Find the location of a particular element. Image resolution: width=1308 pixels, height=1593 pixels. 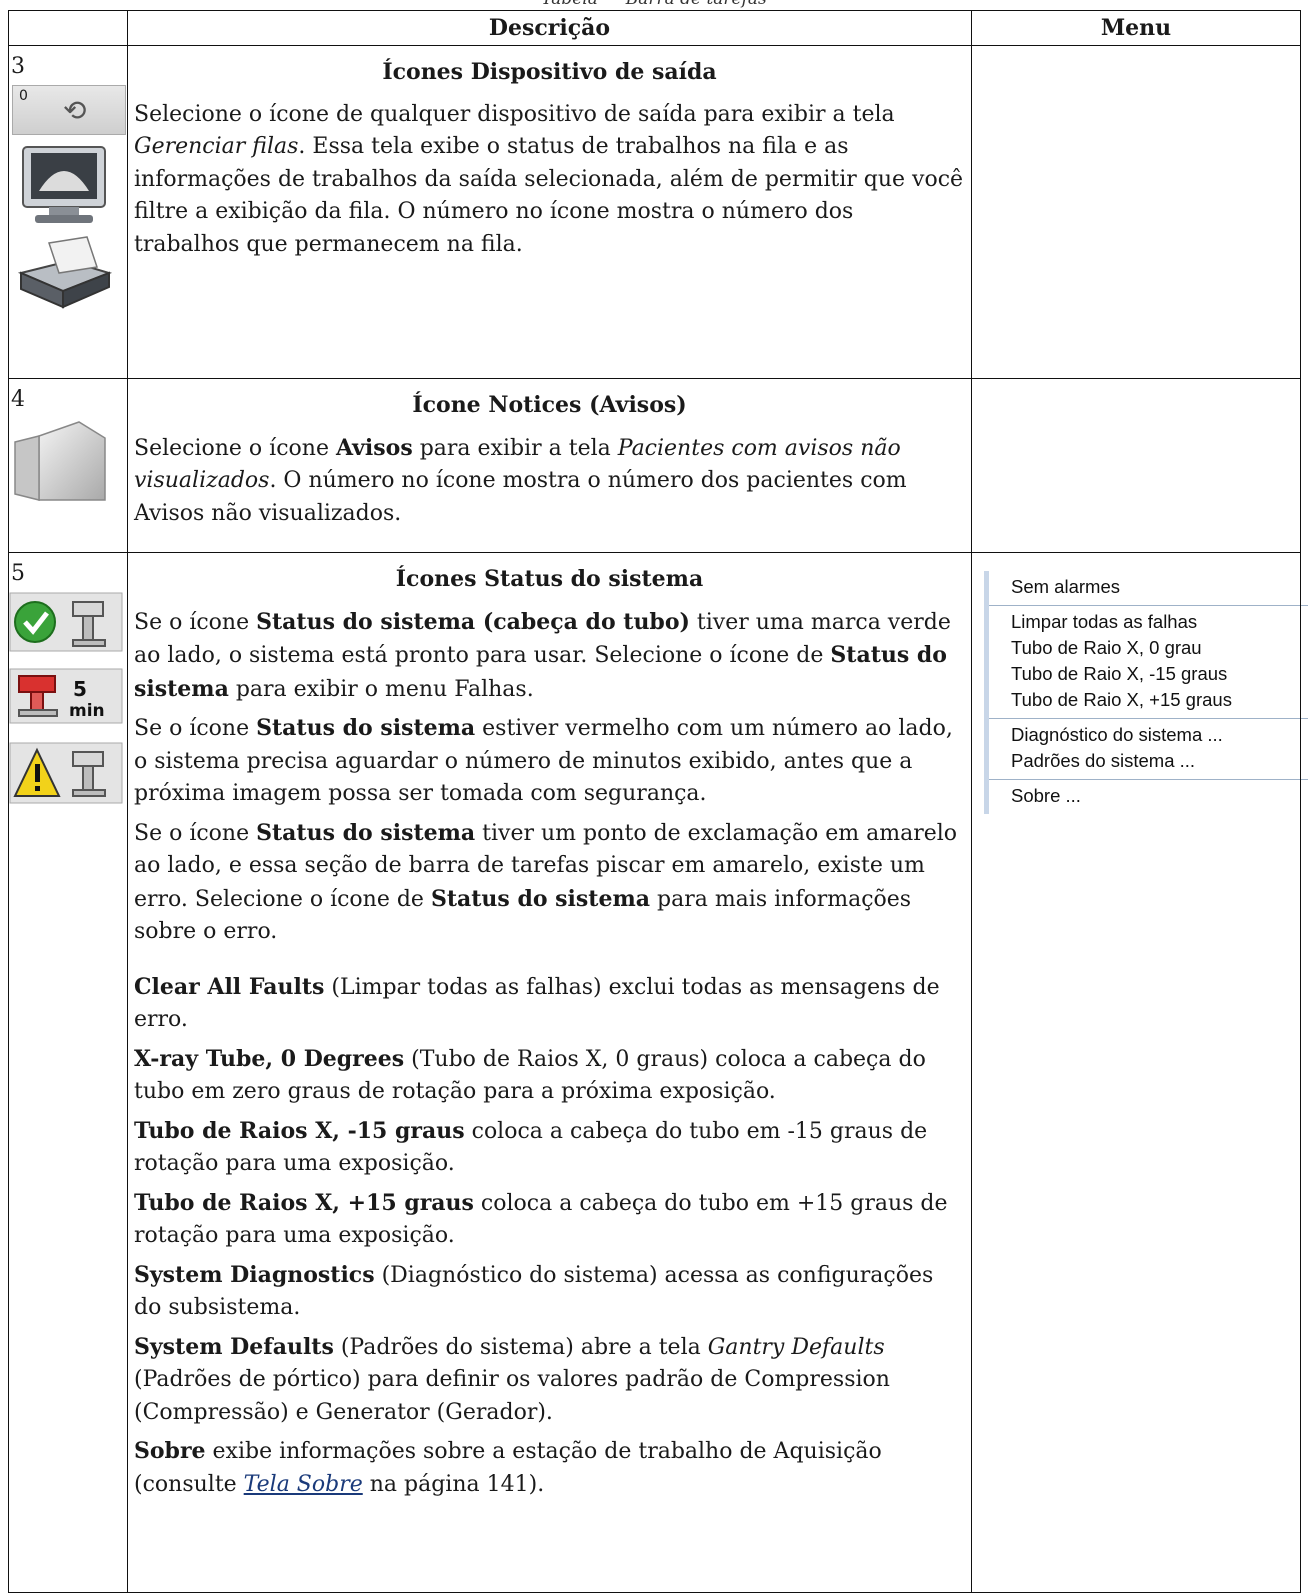

row-number: 4 is located at coordinates (18, 399).